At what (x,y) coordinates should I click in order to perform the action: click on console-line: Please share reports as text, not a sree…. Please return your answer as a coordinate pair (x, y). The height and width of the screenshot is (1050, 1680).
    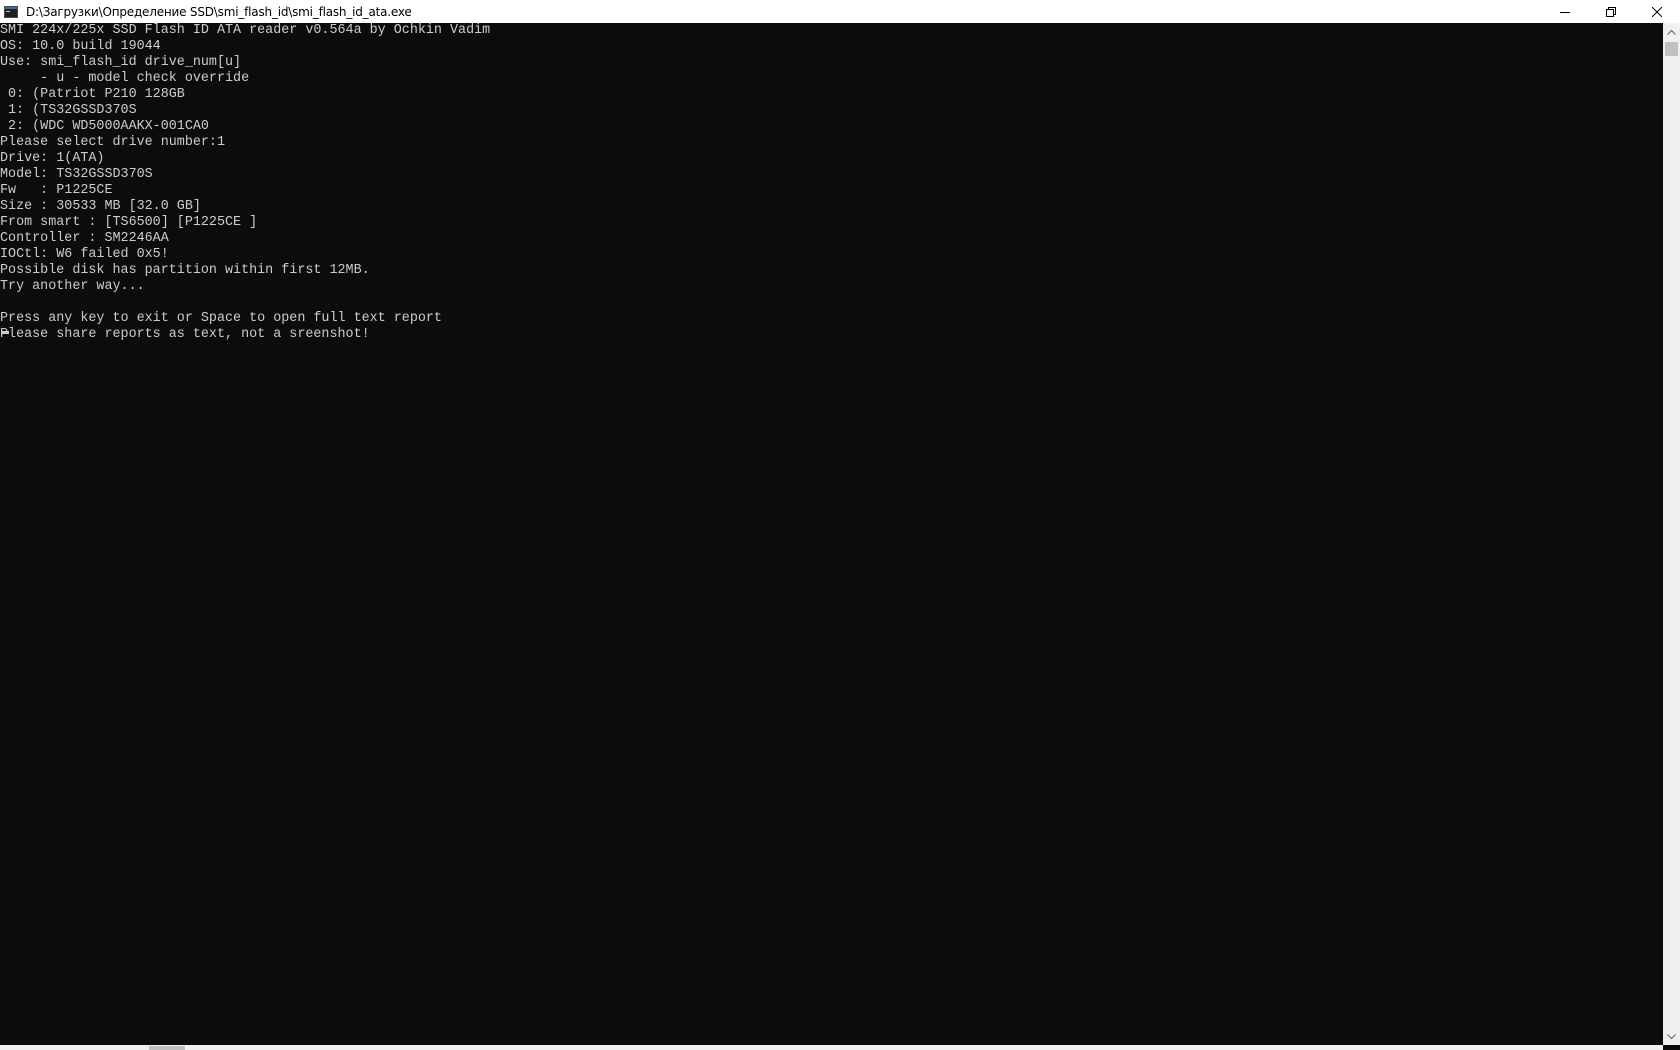
    Looking at the image, I should click on (185, 334).